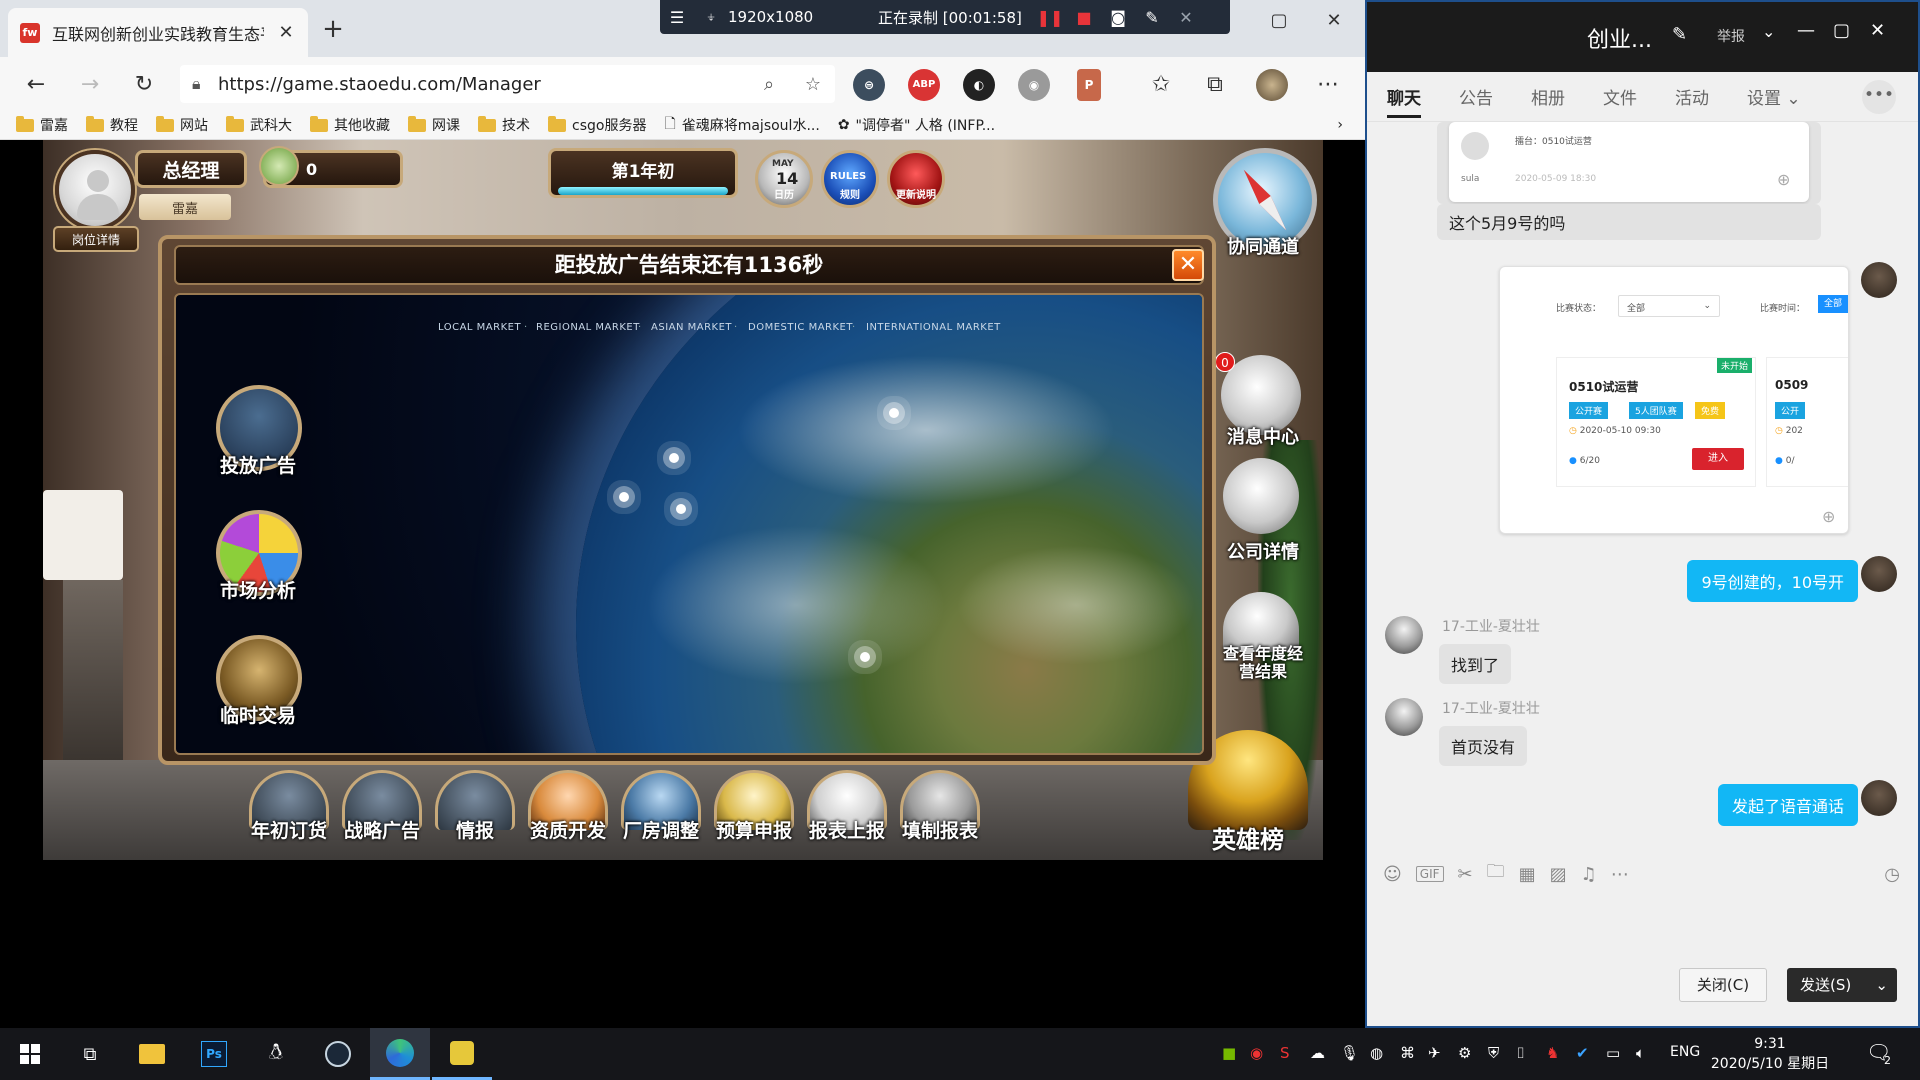 The image size is (1920, 1080). I want to click on check-badge-icon: ✔, so click(1582, 1053).